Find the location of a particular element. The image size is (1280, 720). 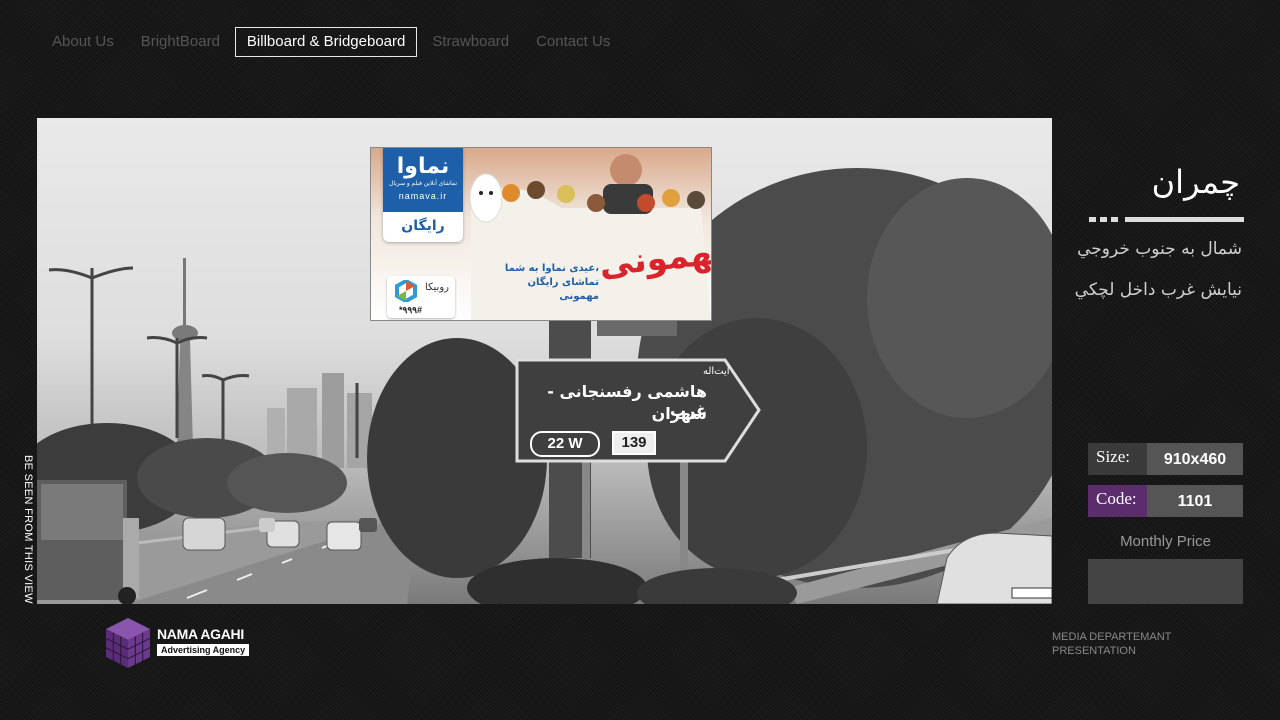

size-value: 910x460 is located at coordinates (1195, 459).